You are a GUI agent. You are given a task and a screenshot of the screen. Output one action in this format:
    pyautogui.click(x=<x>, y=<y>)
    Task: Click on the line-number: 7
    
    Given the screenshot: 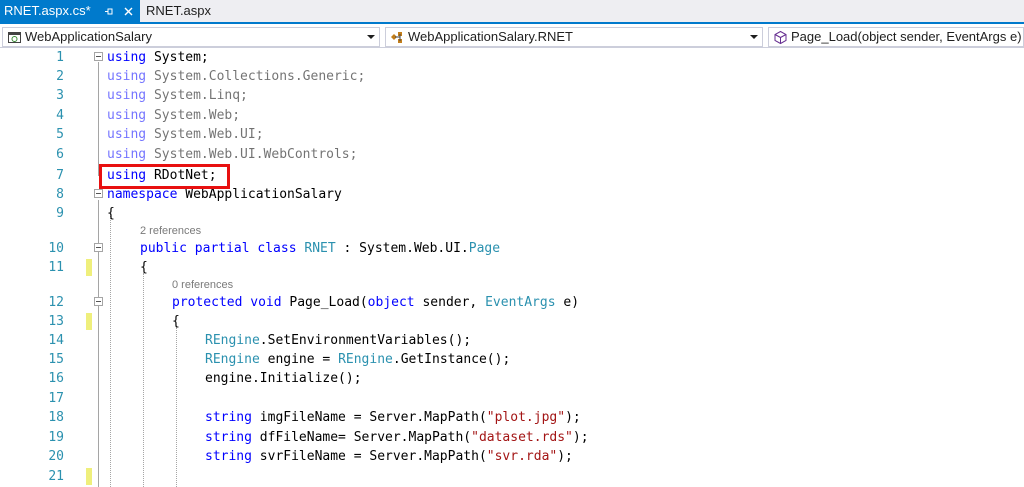 What is the action you would take?
    pyautogui.click(x=60, y=175)
    